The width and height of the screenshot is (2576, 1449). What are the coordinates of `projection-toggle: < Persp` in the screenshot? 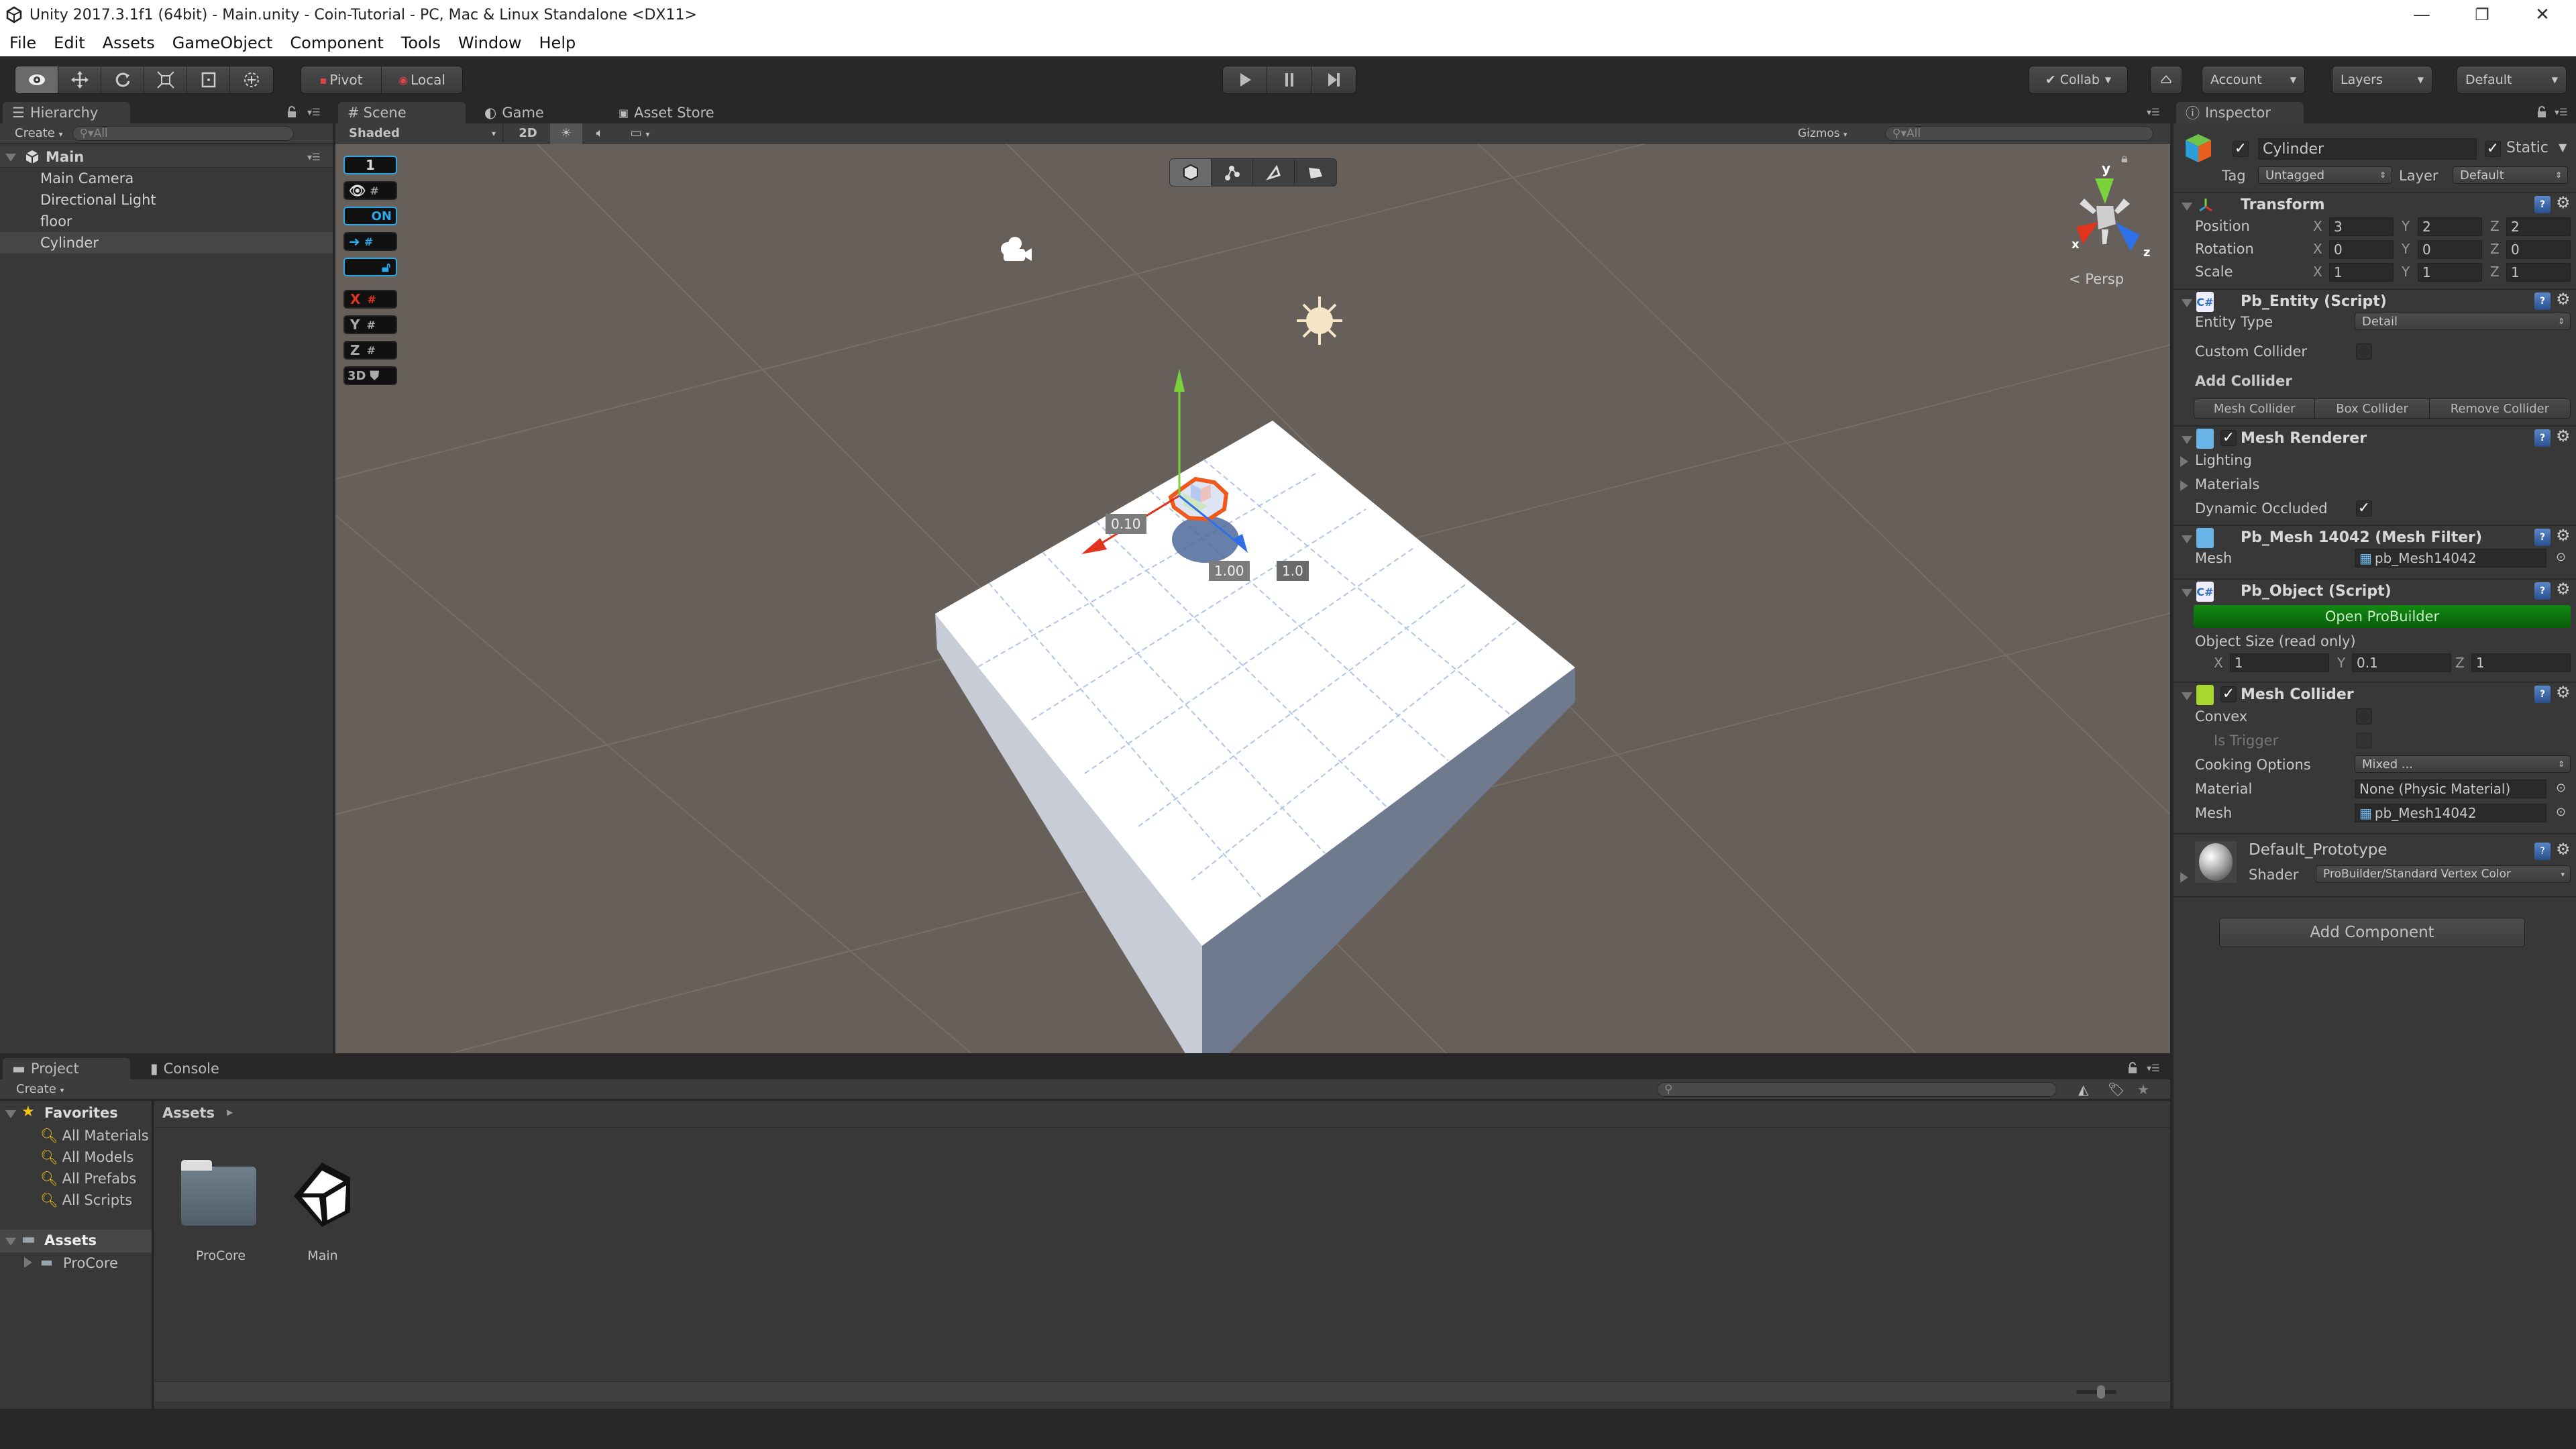 It's located at (2096, 279).